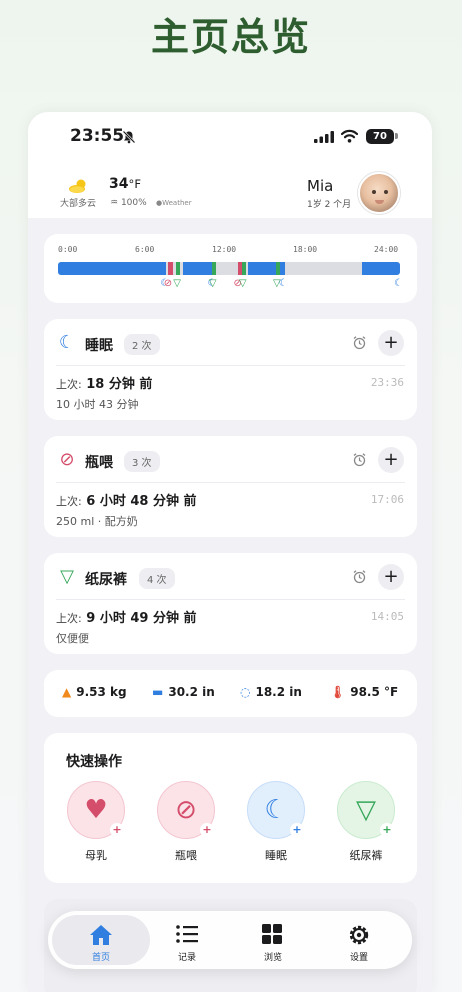  Describe the element at coordinates (67, 576) in the screenshot. I see `diaper-icon: ▽` at that location.